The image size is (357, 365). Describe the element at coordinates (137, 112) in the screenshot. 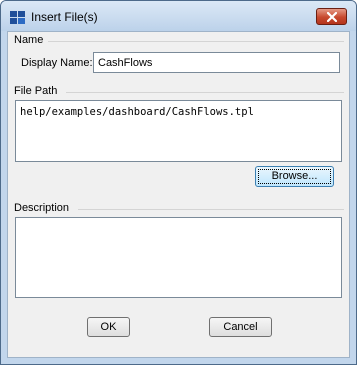

I see `file-path-value: help/examples/dashboard/CashFlows.tpl` at that location.